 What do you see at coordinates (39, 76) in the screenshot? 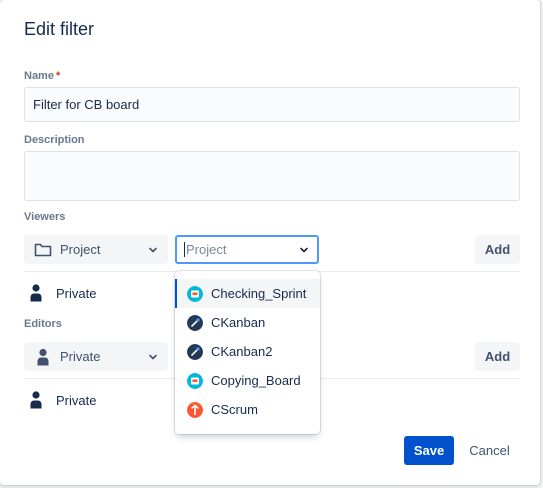
I see `name-label-text: Name` at bounding box center [39, 76].